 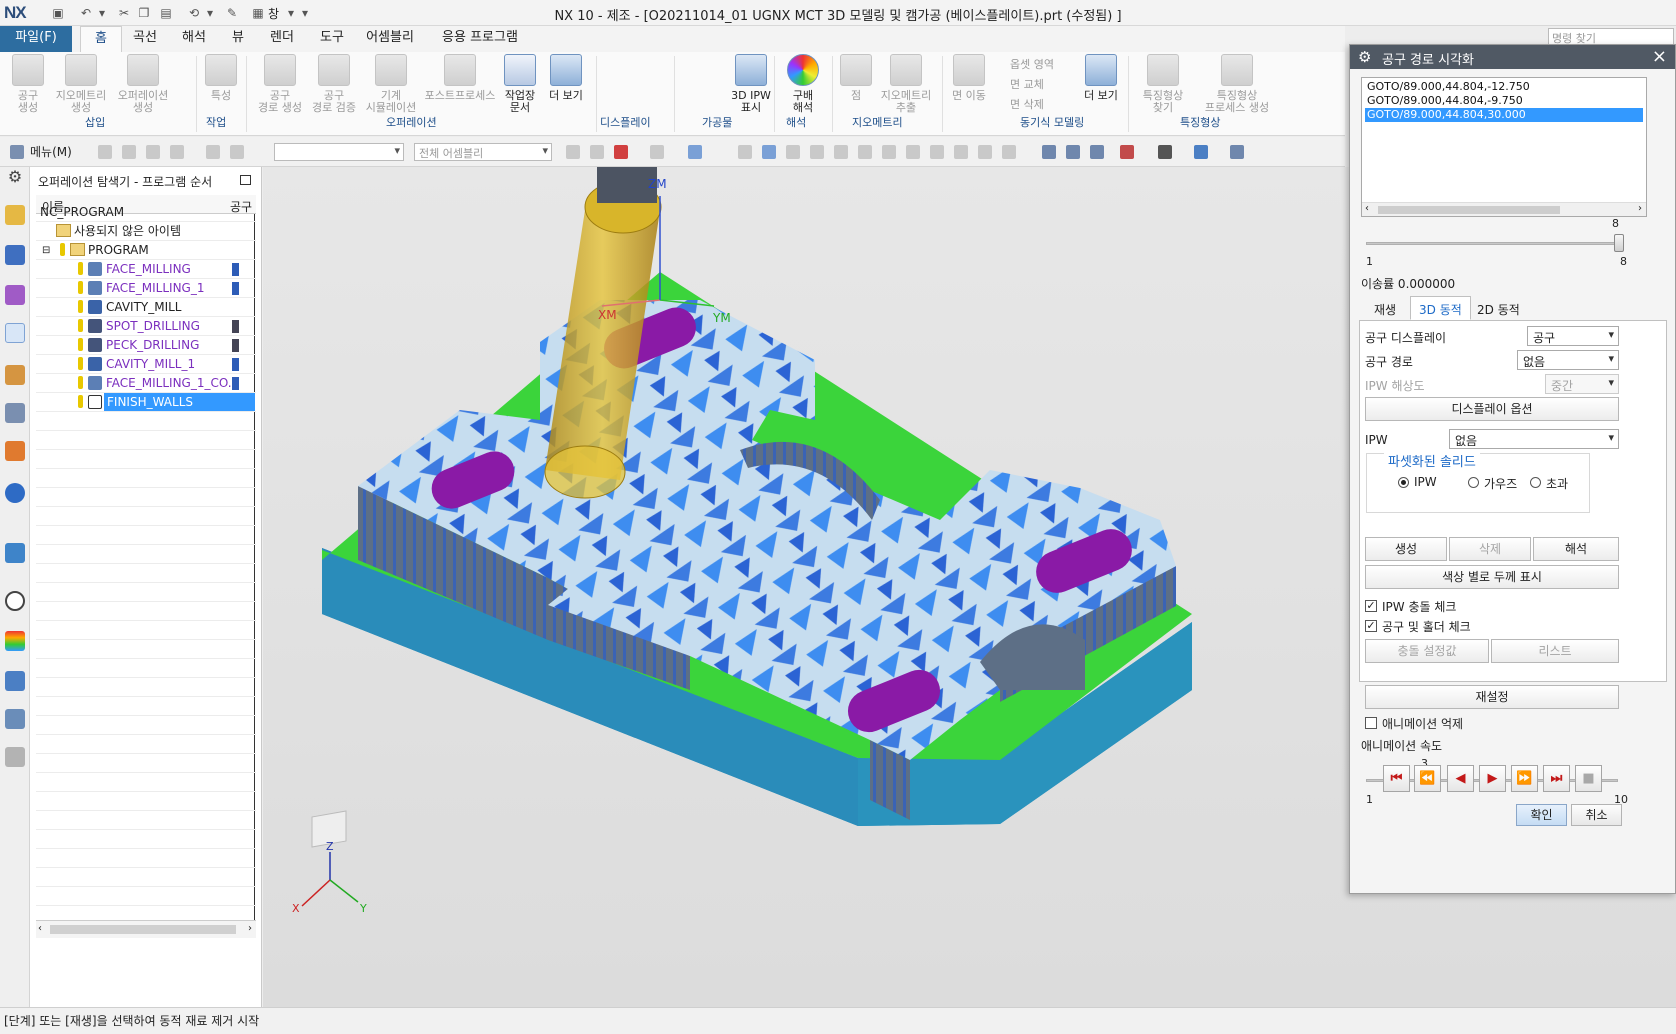 I want to click on extract-geometry-button: 지오메트리 추출, so click(x=906, y=84).